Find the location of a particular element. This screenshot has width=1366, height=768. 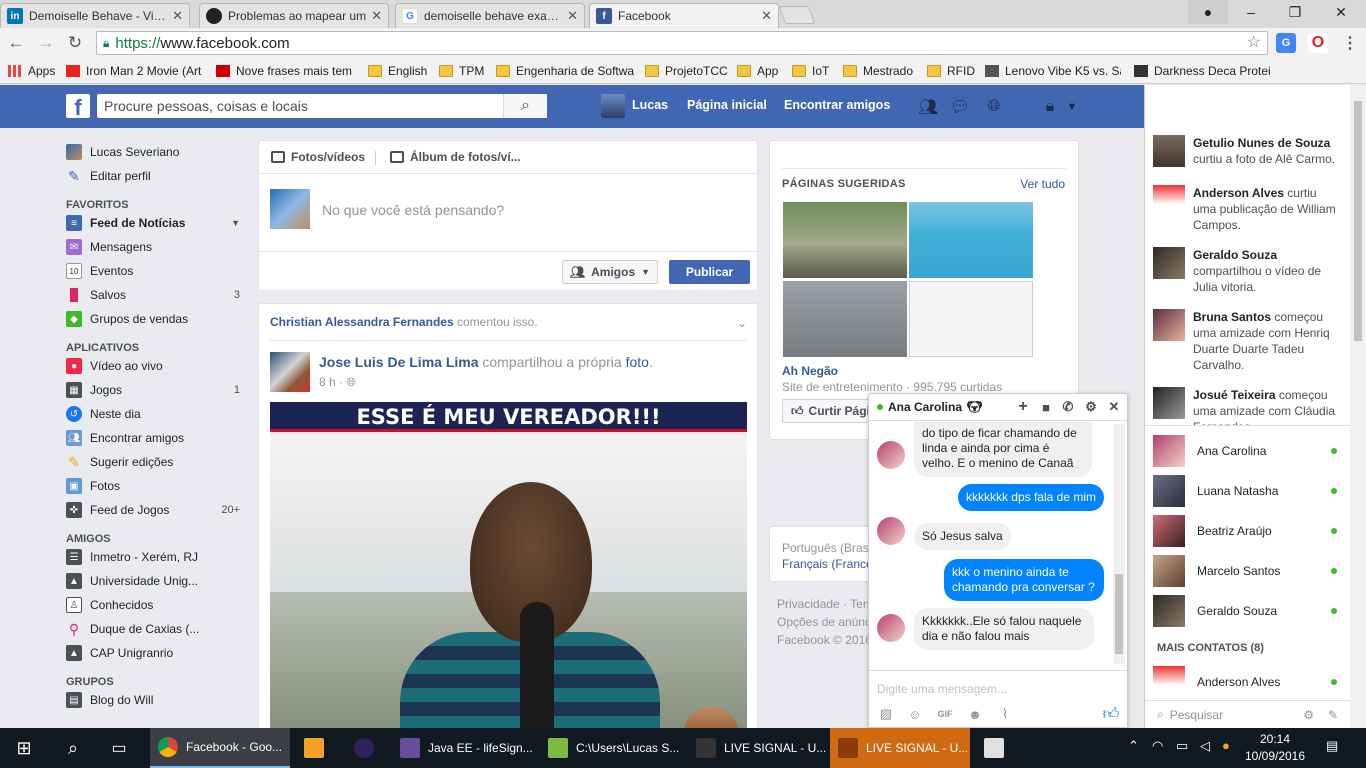

audience-selector: 👥︎ Amigos ▼ is located at coordinates (610, 272).